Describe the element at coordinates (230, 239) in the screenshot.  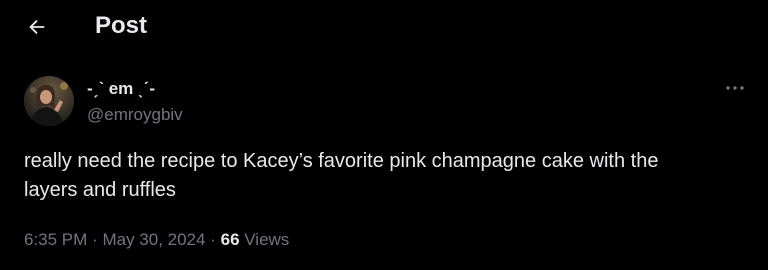
I see `views-count: 66` at that location.